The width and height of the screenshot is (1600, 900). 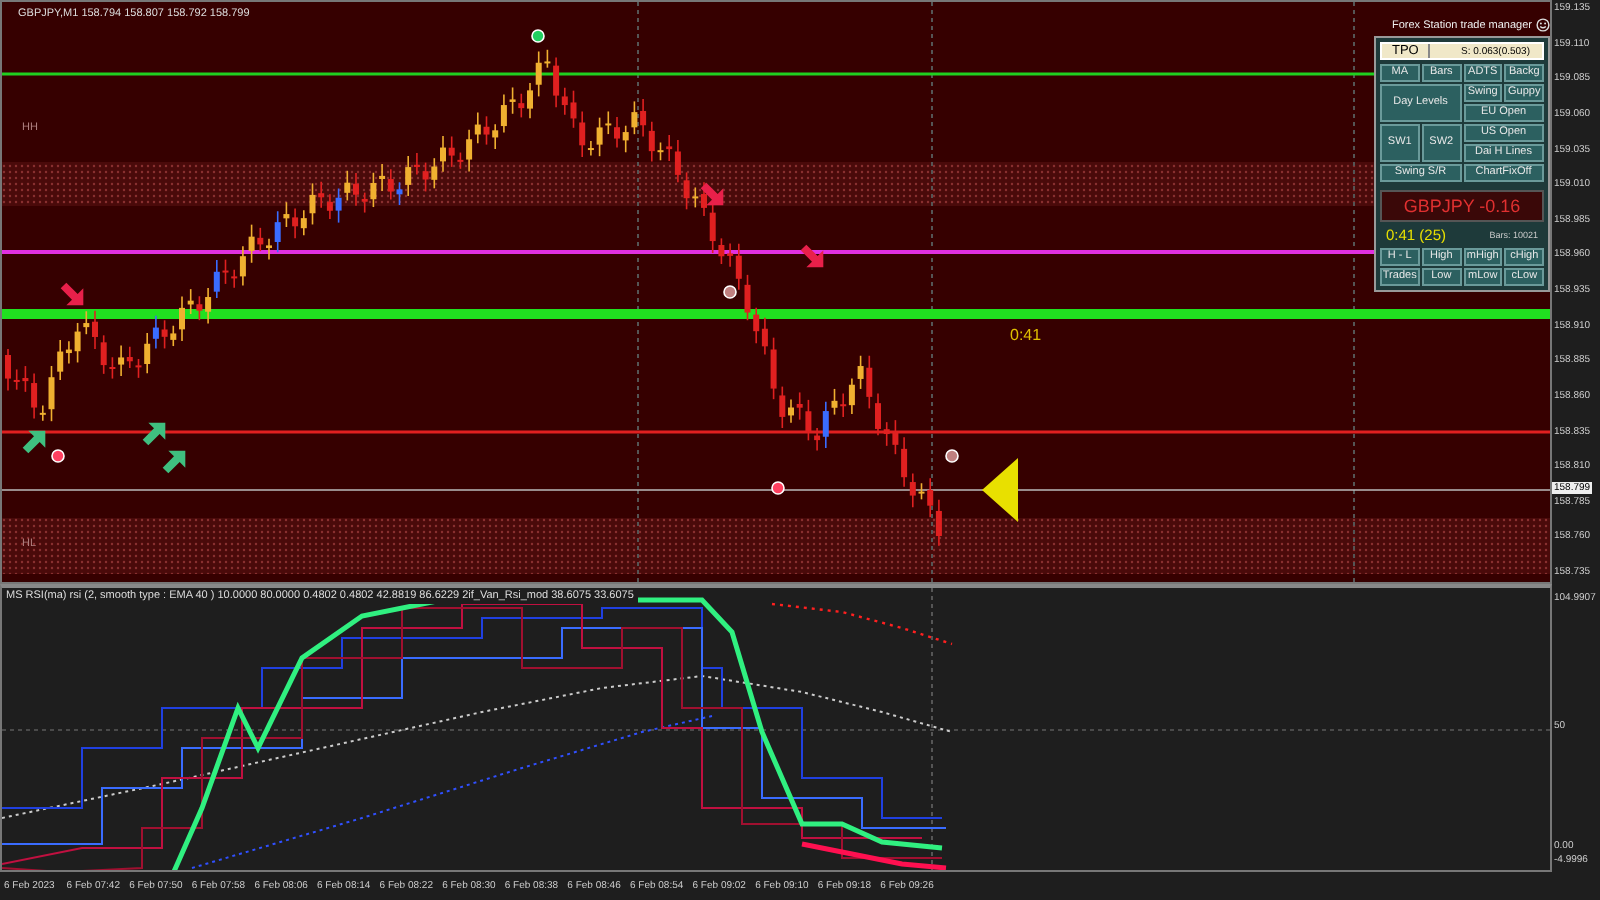 I want to click on triangle-marker-icon, so click(x=1000, y=490).